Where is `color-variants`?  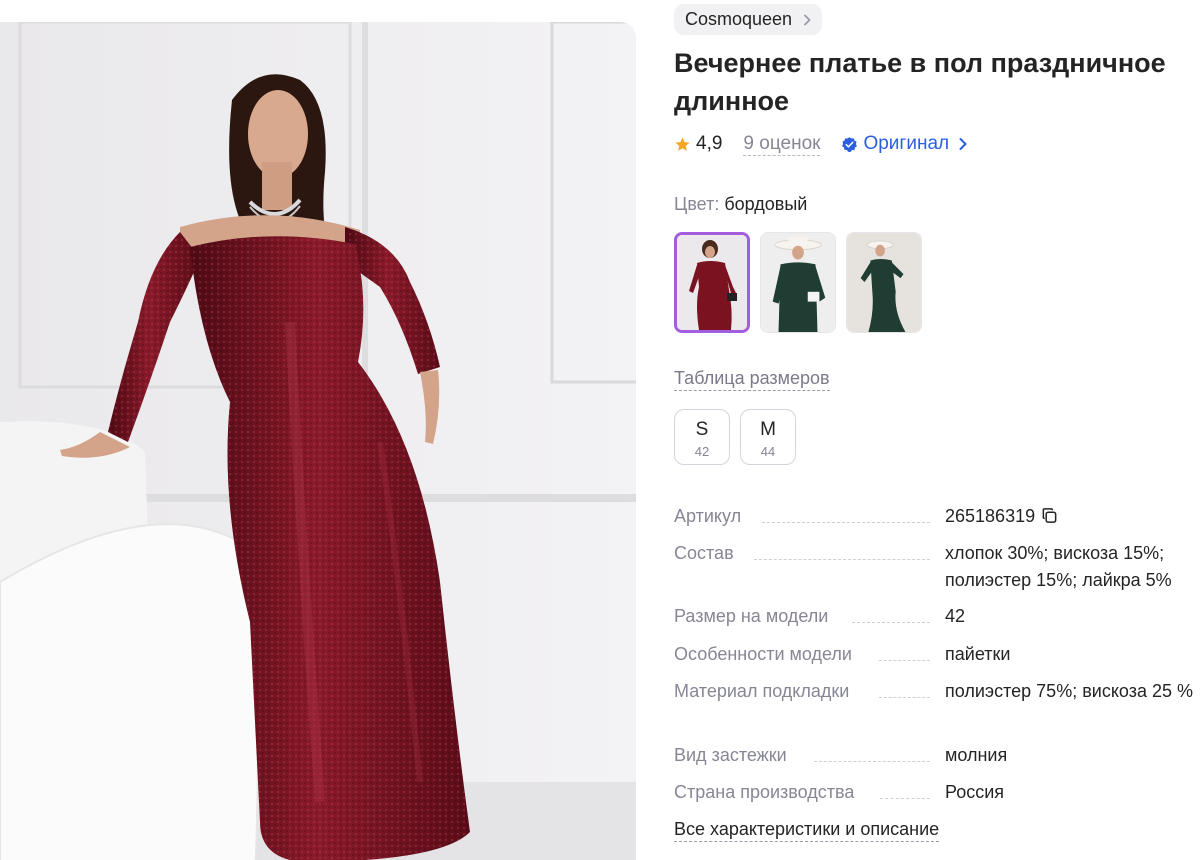 color-variants is located at coordinates (798, 282).